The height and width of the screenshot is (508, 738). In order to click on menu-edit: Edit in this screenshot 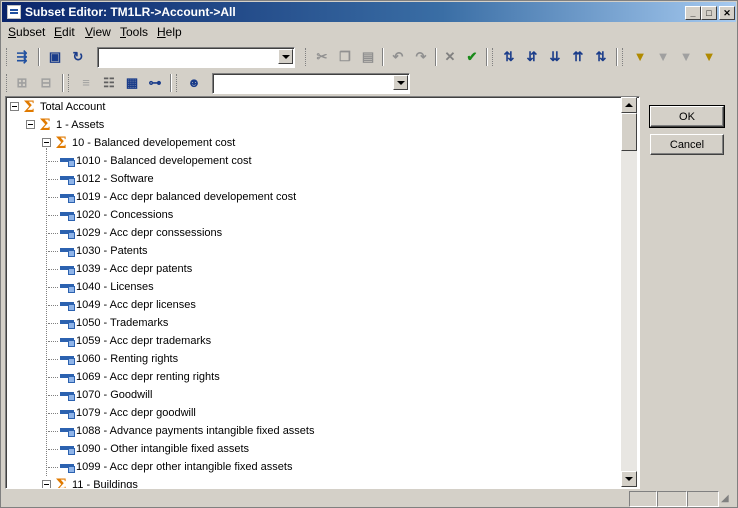, I will do `click(64, 32)`.